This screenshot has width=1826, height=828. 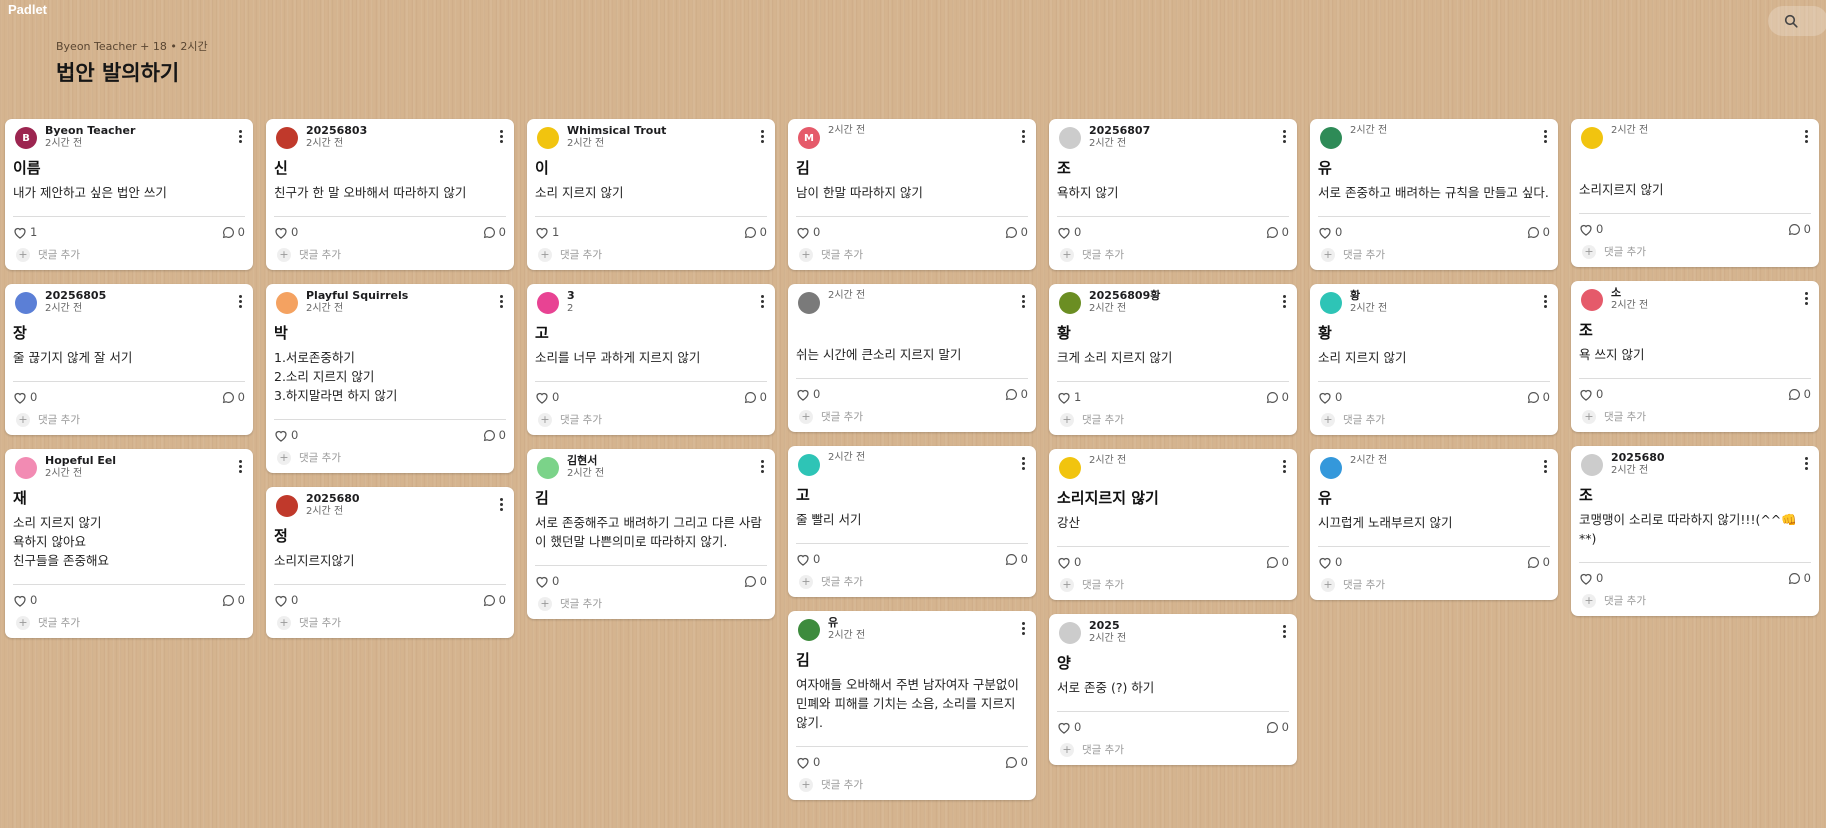 What do you see at coordinates (651, 360) in the screenshot?
I see `post-card: 3 2 고 소리를 너무 과하게 지르지 않기 0 0 + 댓글 추가` at bounding box center [651, 360].